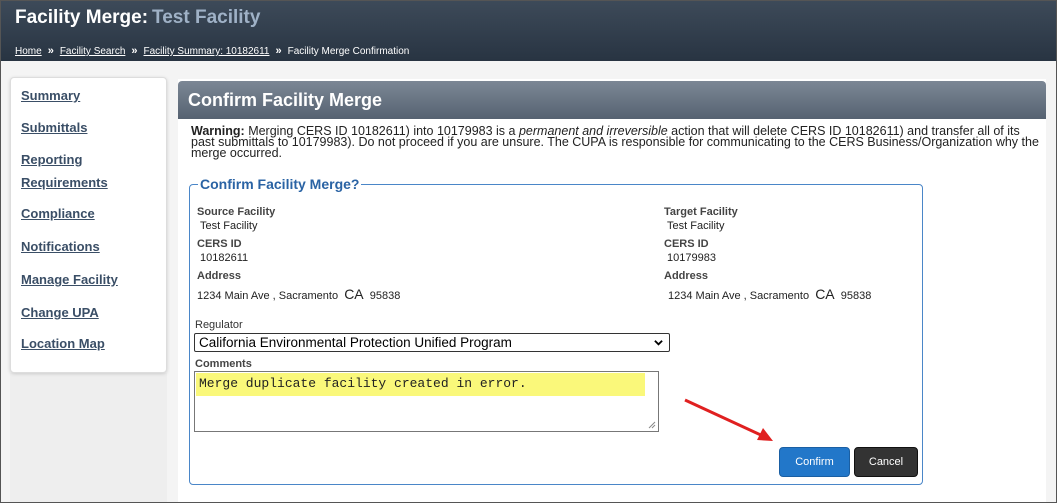 The height and width of the screenshot is (503, 1057). Describe the element at coordinates (206, 17) in the screenshot. I see `facility-name: Test Facility` at that location.